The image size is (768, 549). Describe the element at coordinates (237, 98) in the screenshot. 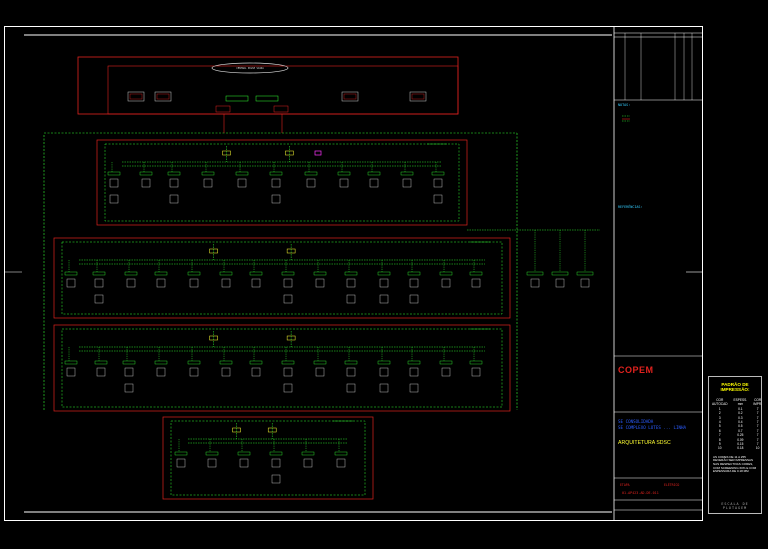

I see `switch-icon` at that location.